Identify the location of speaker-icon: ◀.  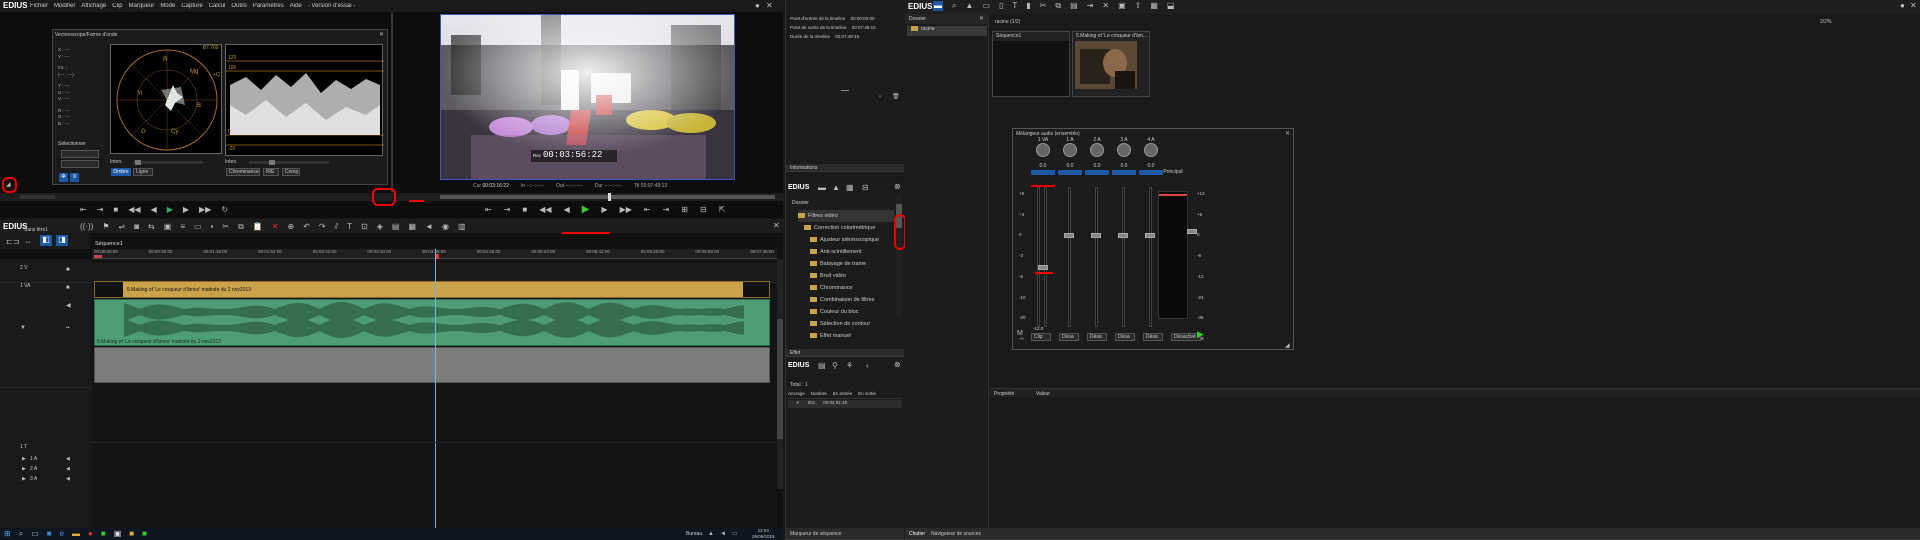
(68, 459).